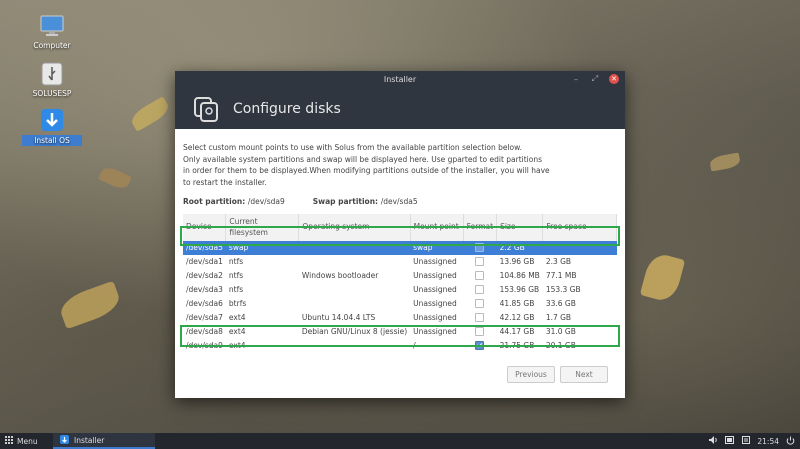 This screenshot has height=449, width=800. I want to click on window-title: Installer, so click(400, 79).